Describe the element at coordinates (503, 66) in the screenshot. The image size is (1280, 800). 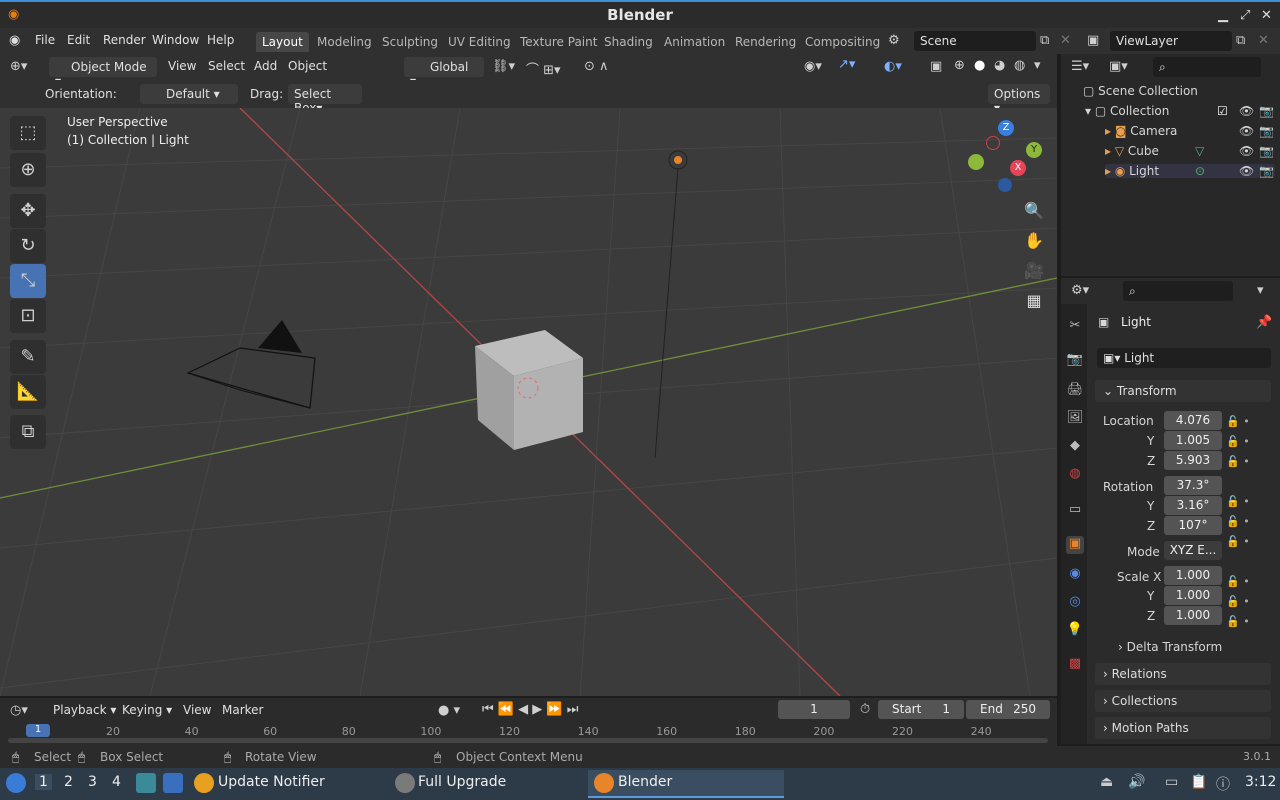
I see `pivot-icon: ⛓▾` at that location.